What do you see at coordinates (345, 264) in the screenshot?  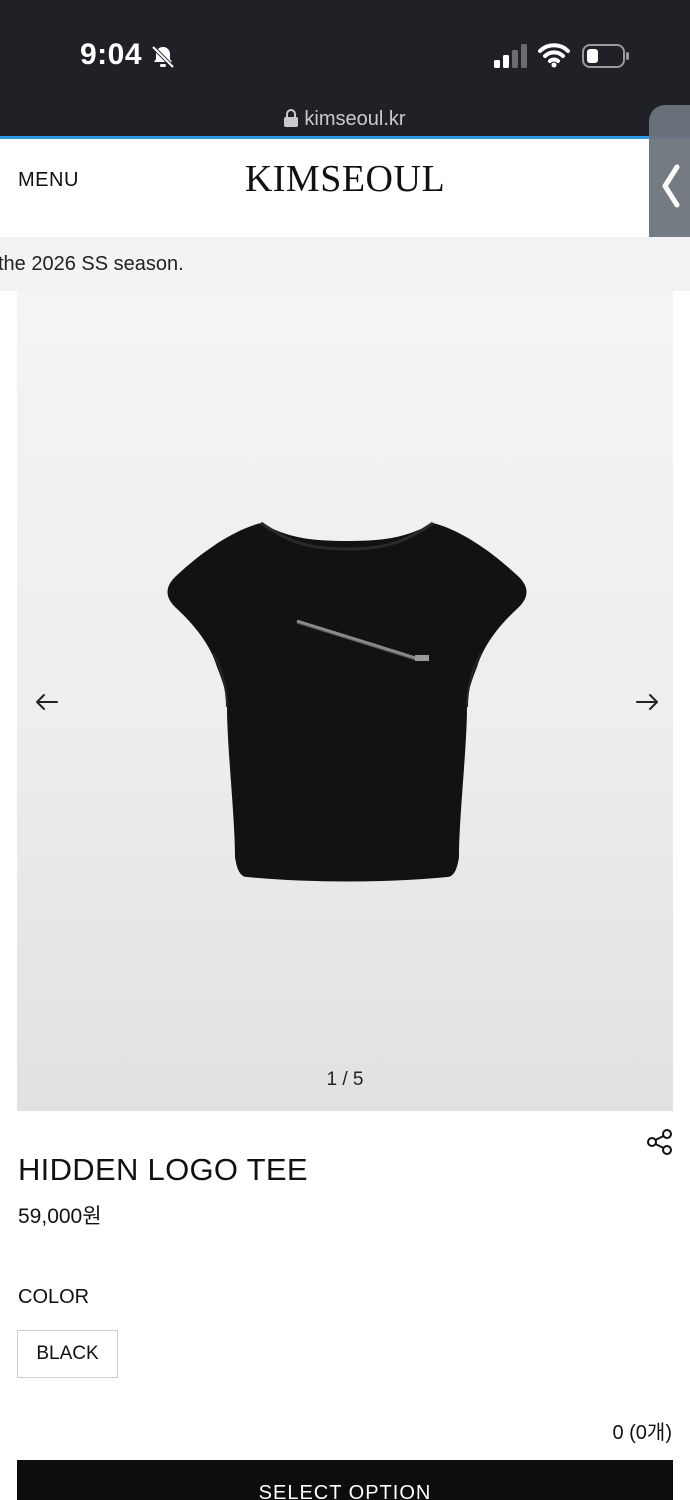 I see `notice-banner: the 2026 SS season.` at bounding box center [345, 264].